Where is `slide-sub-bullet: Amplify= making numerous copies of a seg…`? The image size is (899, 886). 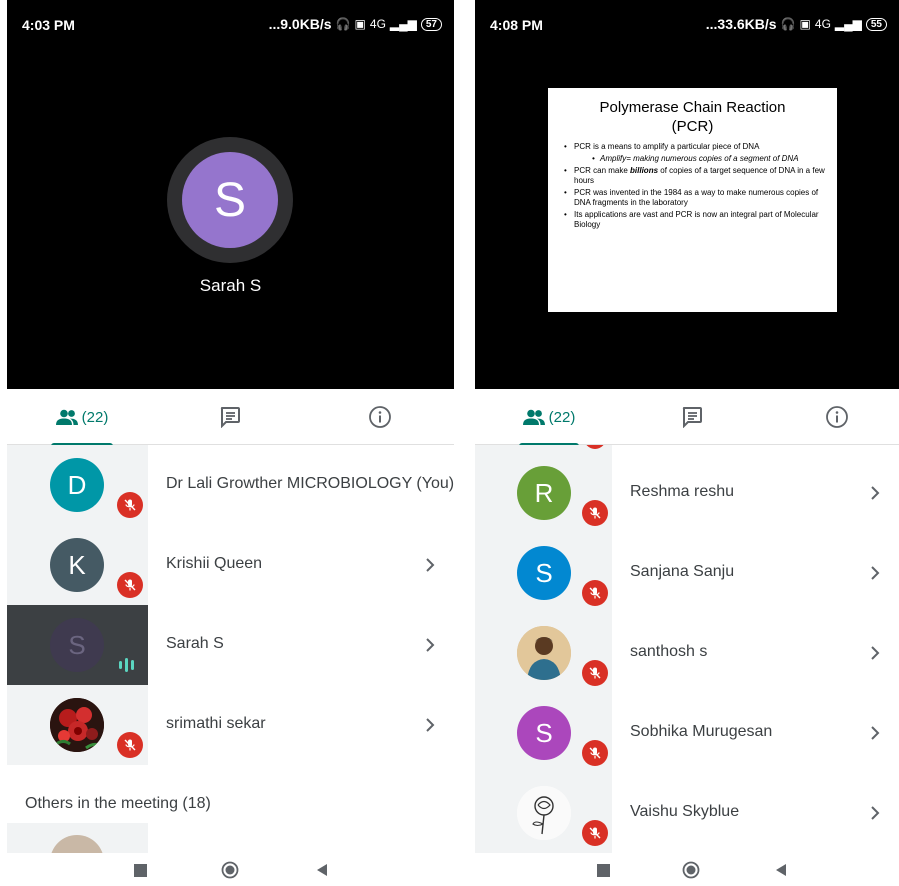 slide-sub-bullet: Amplify= making numerous copies of a seg… is located at coordinates (692, 159).